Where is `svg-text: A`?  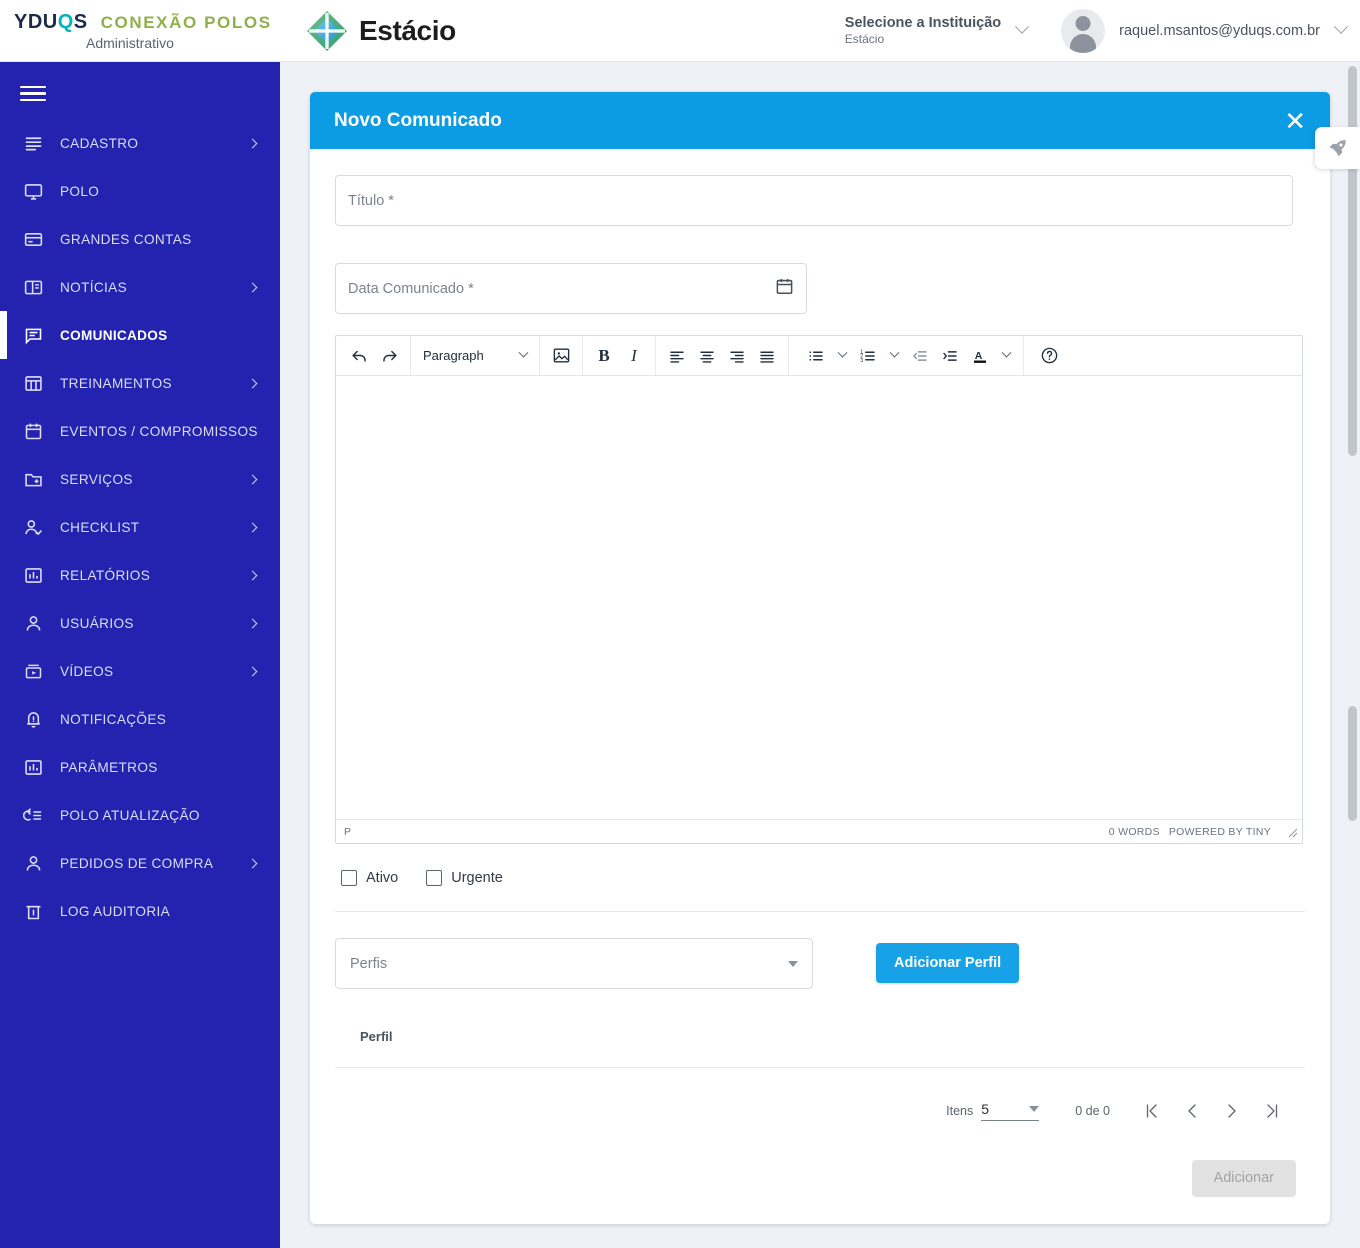
svg-text: A is located at coordinates (979, 356).